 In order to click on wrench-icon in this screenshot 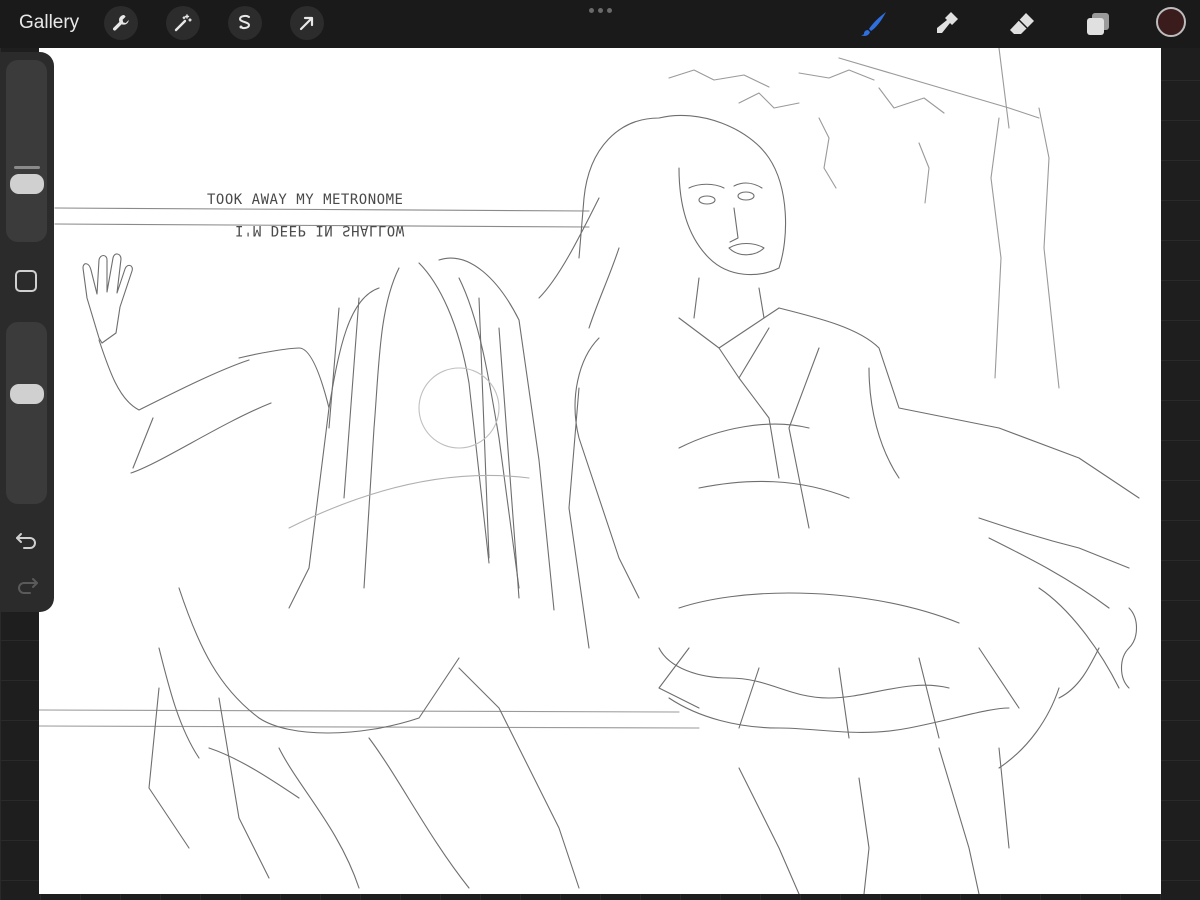, I will do `click(121, 23)`.